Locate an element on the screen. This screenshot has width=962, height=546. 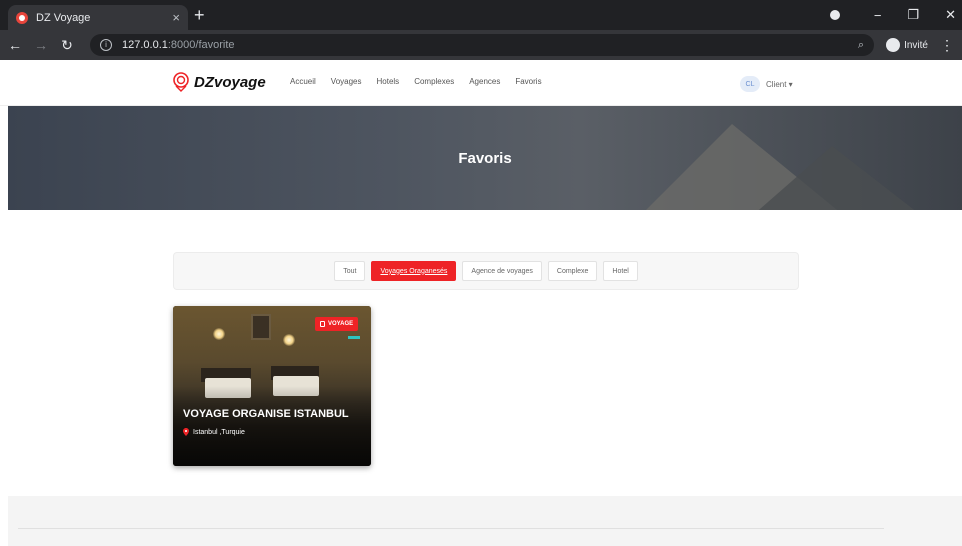
card-location: Istanbul ,Turquie is located at coordinates (214, 432).